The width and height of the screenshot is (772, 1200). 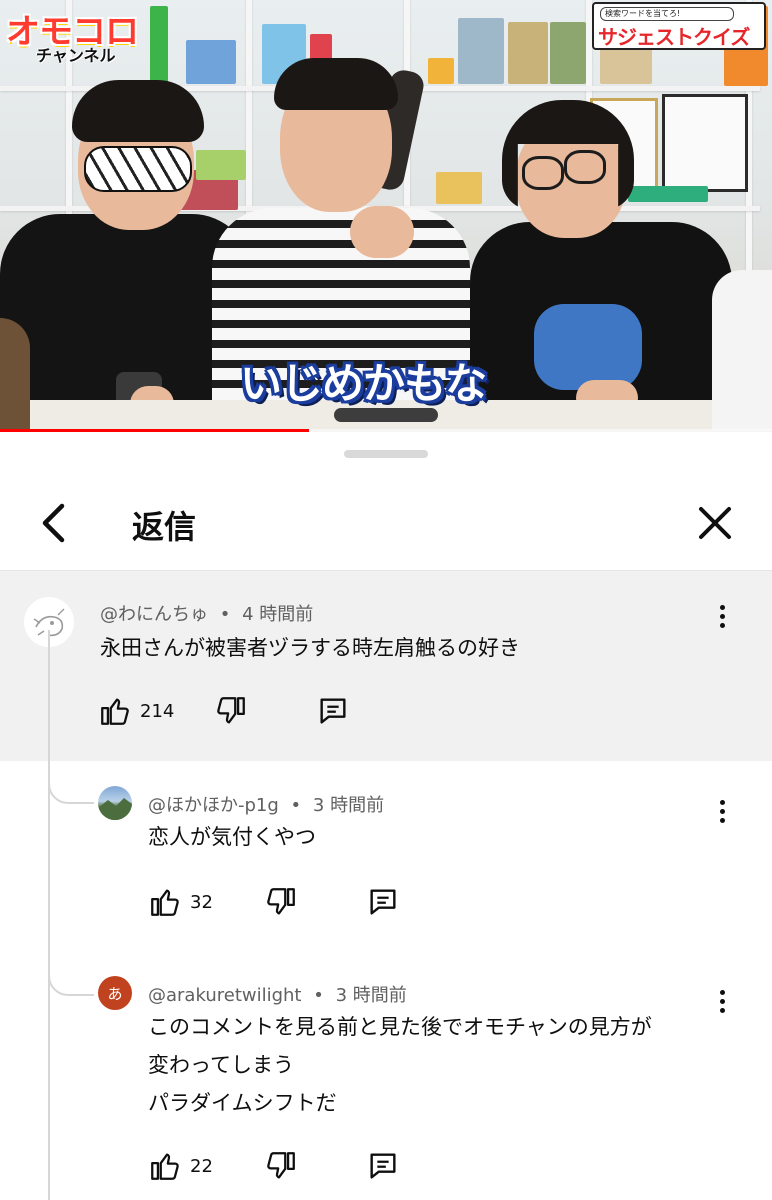 What do you see at coordinates (138, 169) in the screenshot?
I see `paper-mask` at bounding box center [138, 169].